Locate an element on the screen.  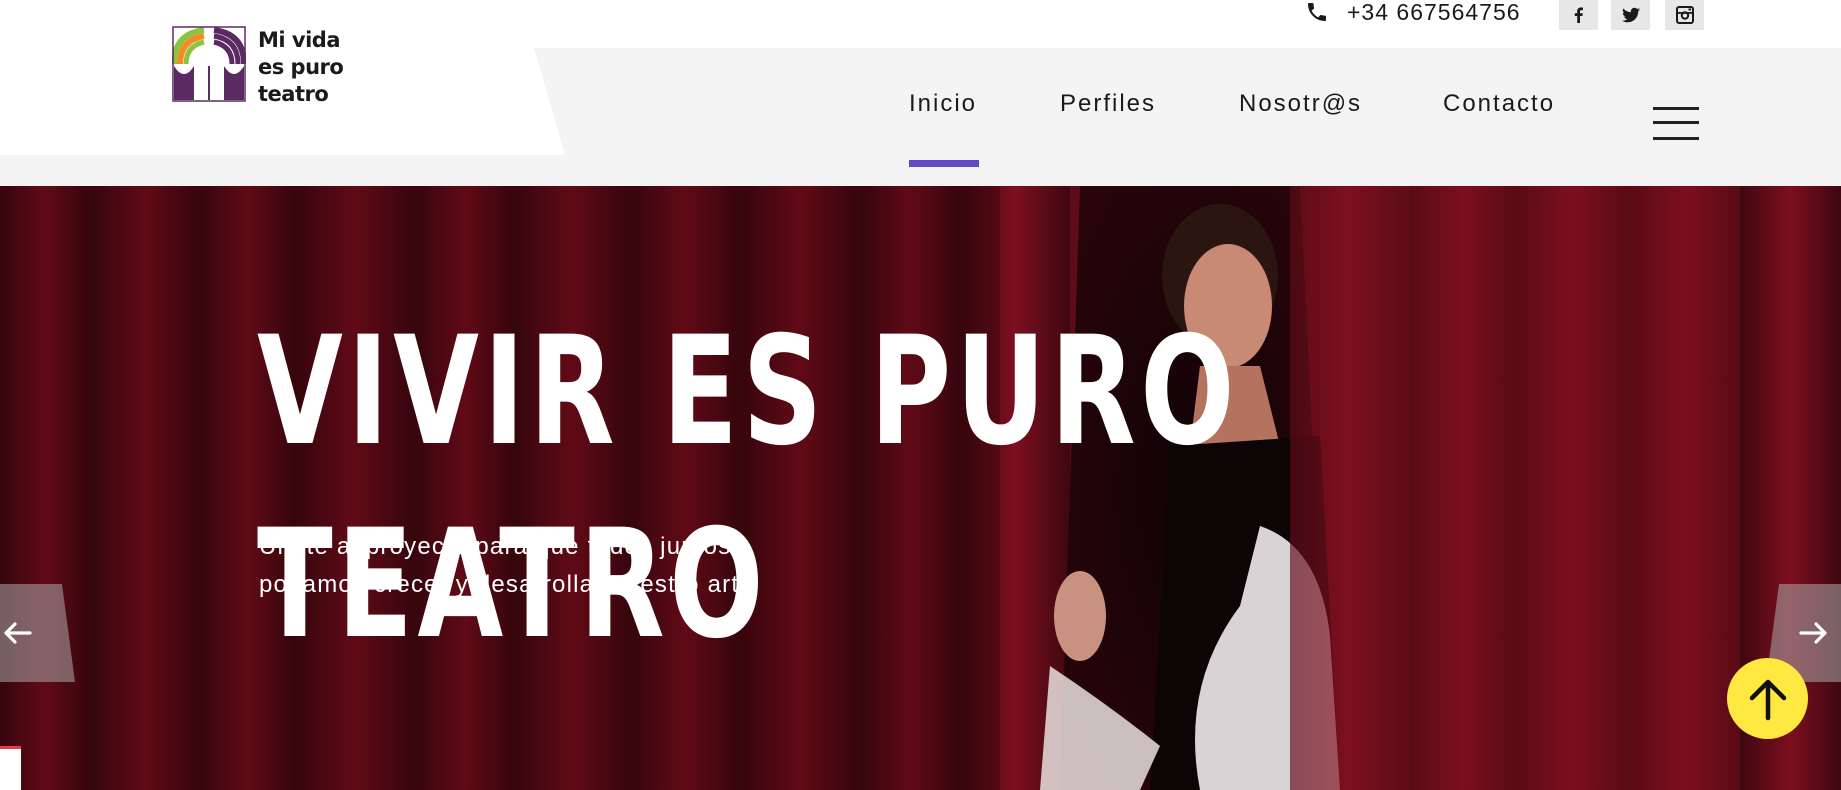
facebook-link is located at coordinates (1578, 15).